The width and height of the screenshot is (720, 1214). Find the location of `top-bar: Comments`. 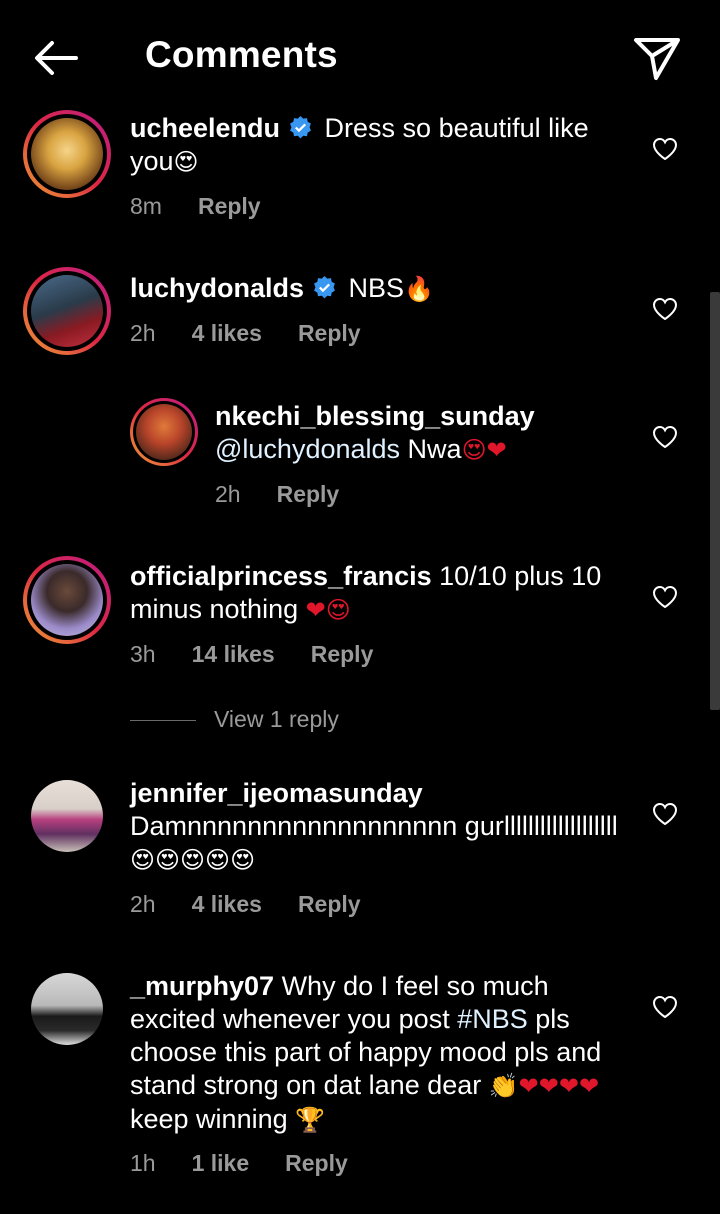

top-bar: Comments is located at coordinates (360, 56).